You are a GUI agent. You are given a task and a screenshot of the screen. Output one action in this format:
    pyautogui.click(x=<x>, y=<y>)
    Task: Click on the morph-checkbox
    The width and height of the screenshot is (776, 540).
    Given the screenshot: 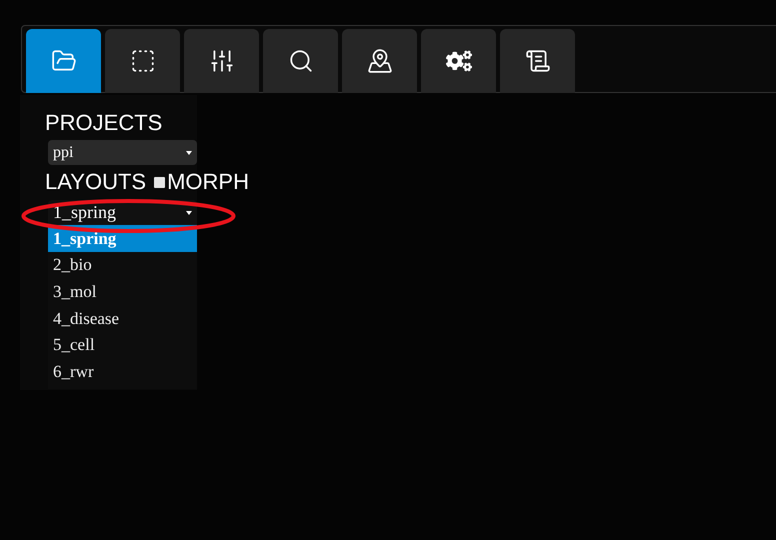 What is the action you would take?
    pyautogui.click(x=160, y=182)
    